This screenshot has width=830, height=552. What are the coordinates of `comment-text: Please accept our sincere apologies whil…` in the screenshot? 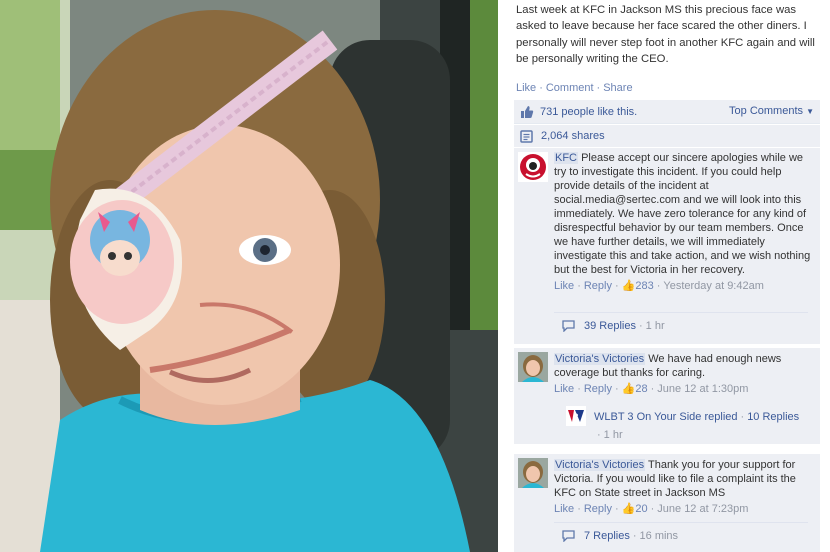 It's located at (682, 214).